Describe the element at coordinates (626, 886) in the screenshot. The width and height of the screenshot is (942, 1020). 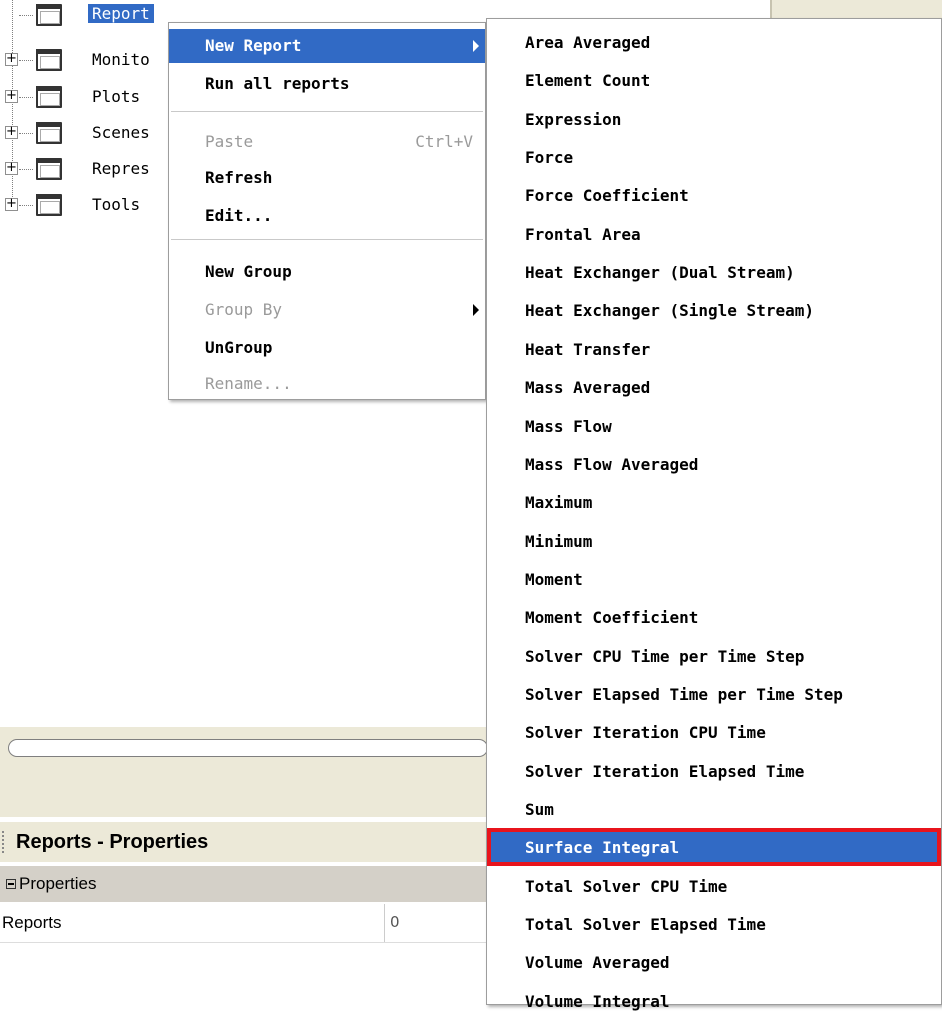
I see `submenu-item-label: Total Solver CPU Time` at that location.